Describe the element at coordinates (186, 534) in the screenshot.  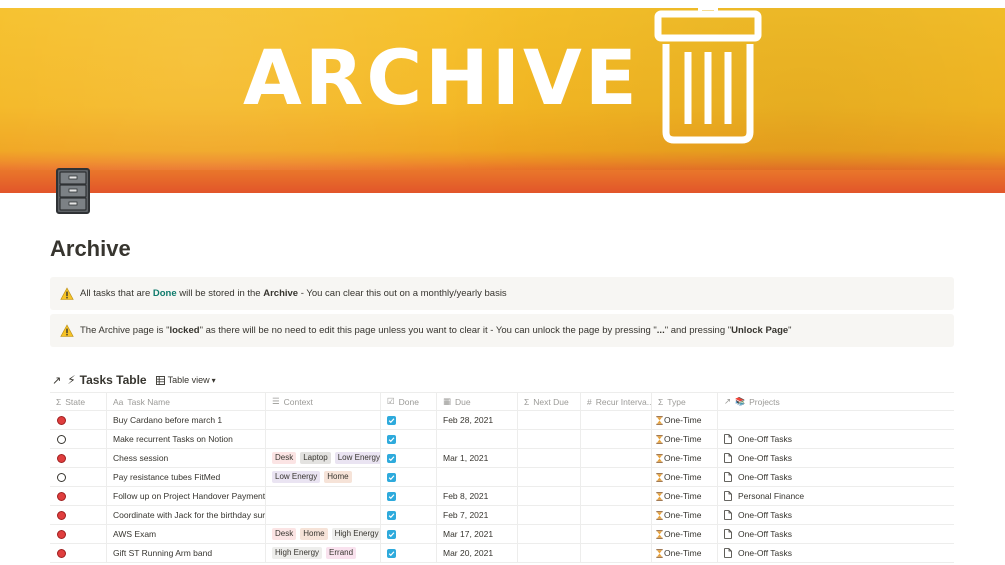
I see `task-name-cell: AWS Exam` at that location.